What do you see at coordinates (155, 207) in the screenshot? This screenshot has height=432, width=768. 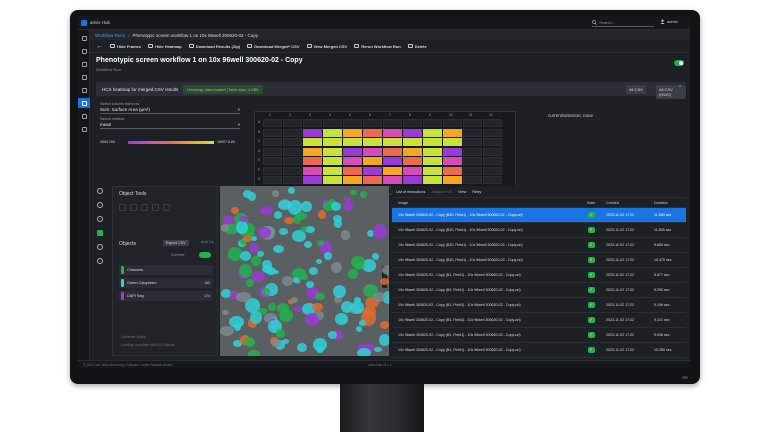 I see `eraser-tool-icon` at bounding box center [155, 207].